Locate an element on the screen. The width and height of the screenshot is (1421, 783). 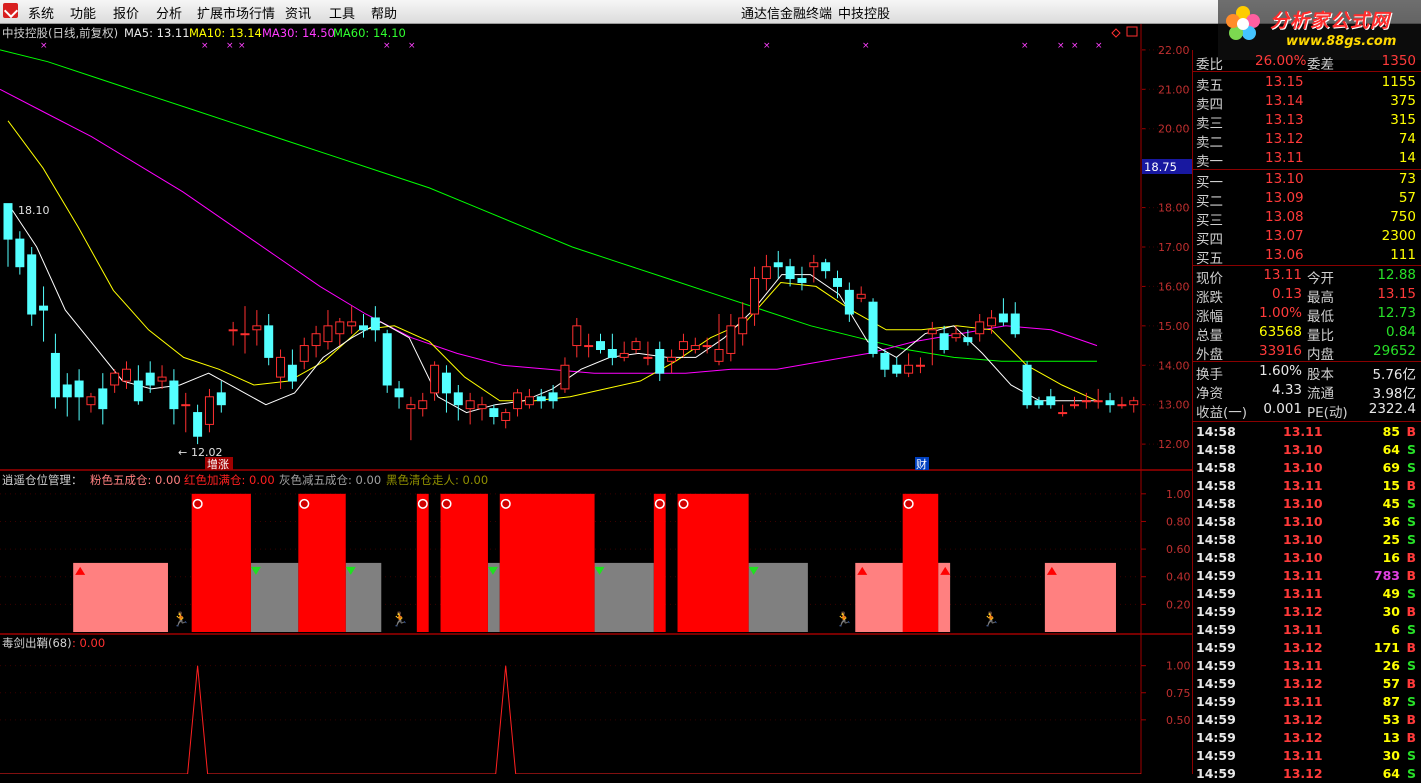
ask-volume: 315 is located at coordinates (1403, 120).